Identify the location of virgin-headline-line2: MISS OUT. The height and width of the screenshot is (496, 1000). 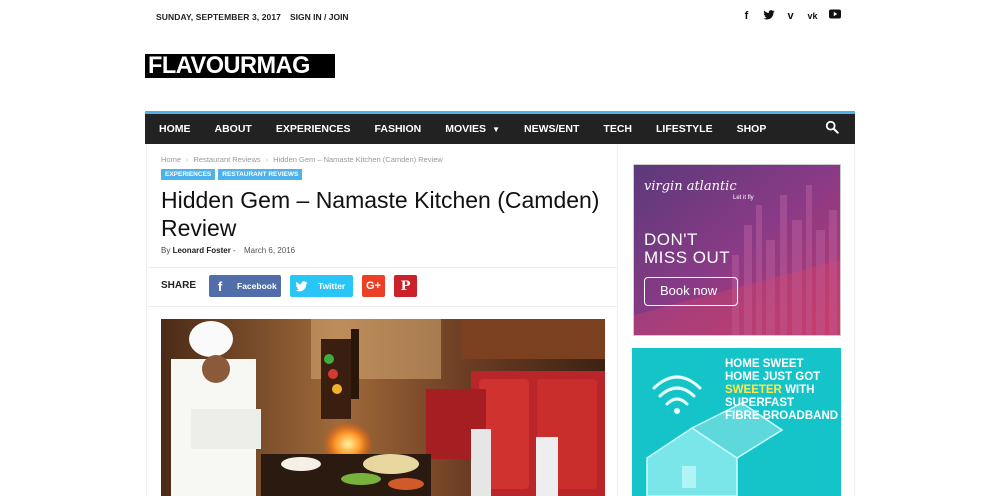
(687, 257).